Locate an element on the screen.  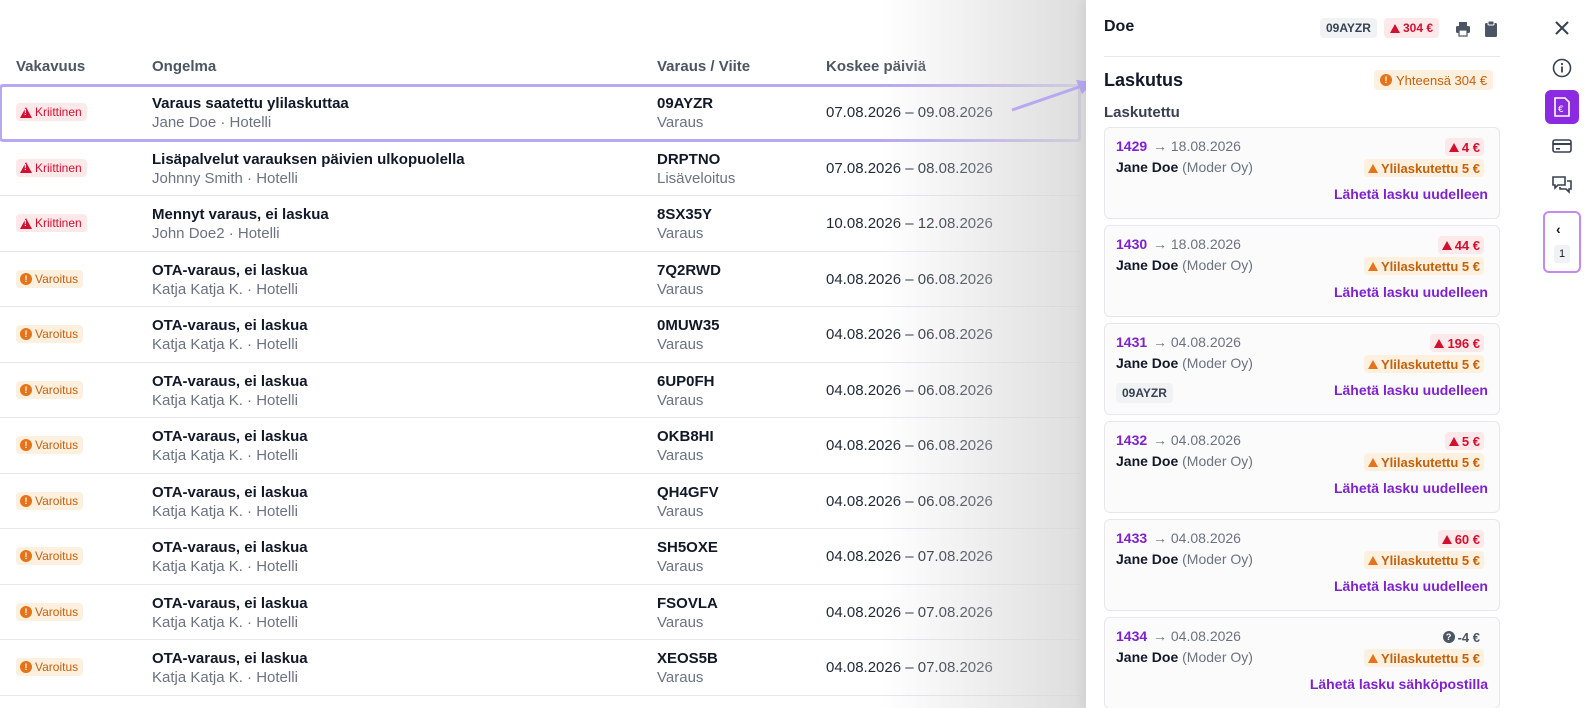
invoice-number: 1432 is located at coordinates (1131, 440).